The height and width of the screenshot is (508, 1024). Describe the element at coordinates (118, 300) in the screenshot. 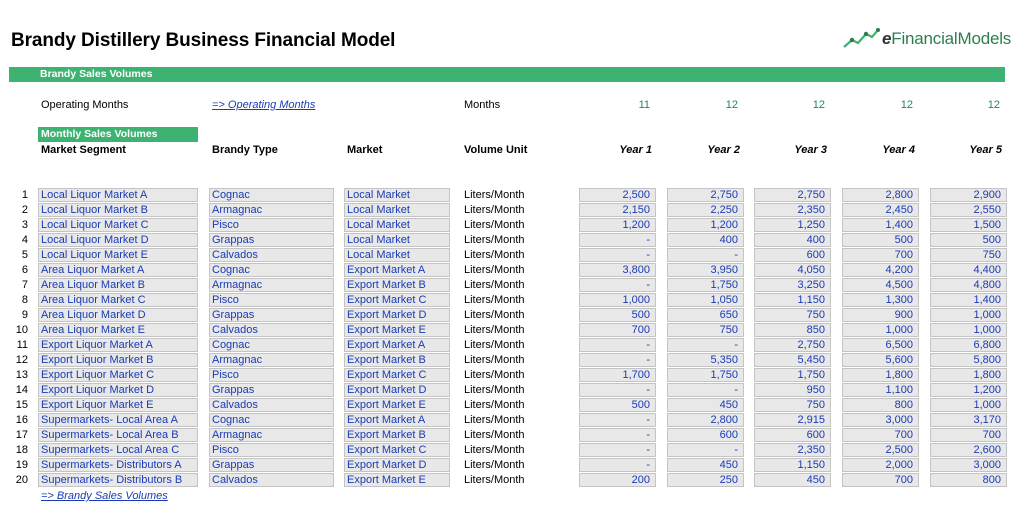

I see `market-segment-cell: Area Liquor Market C` at that location.